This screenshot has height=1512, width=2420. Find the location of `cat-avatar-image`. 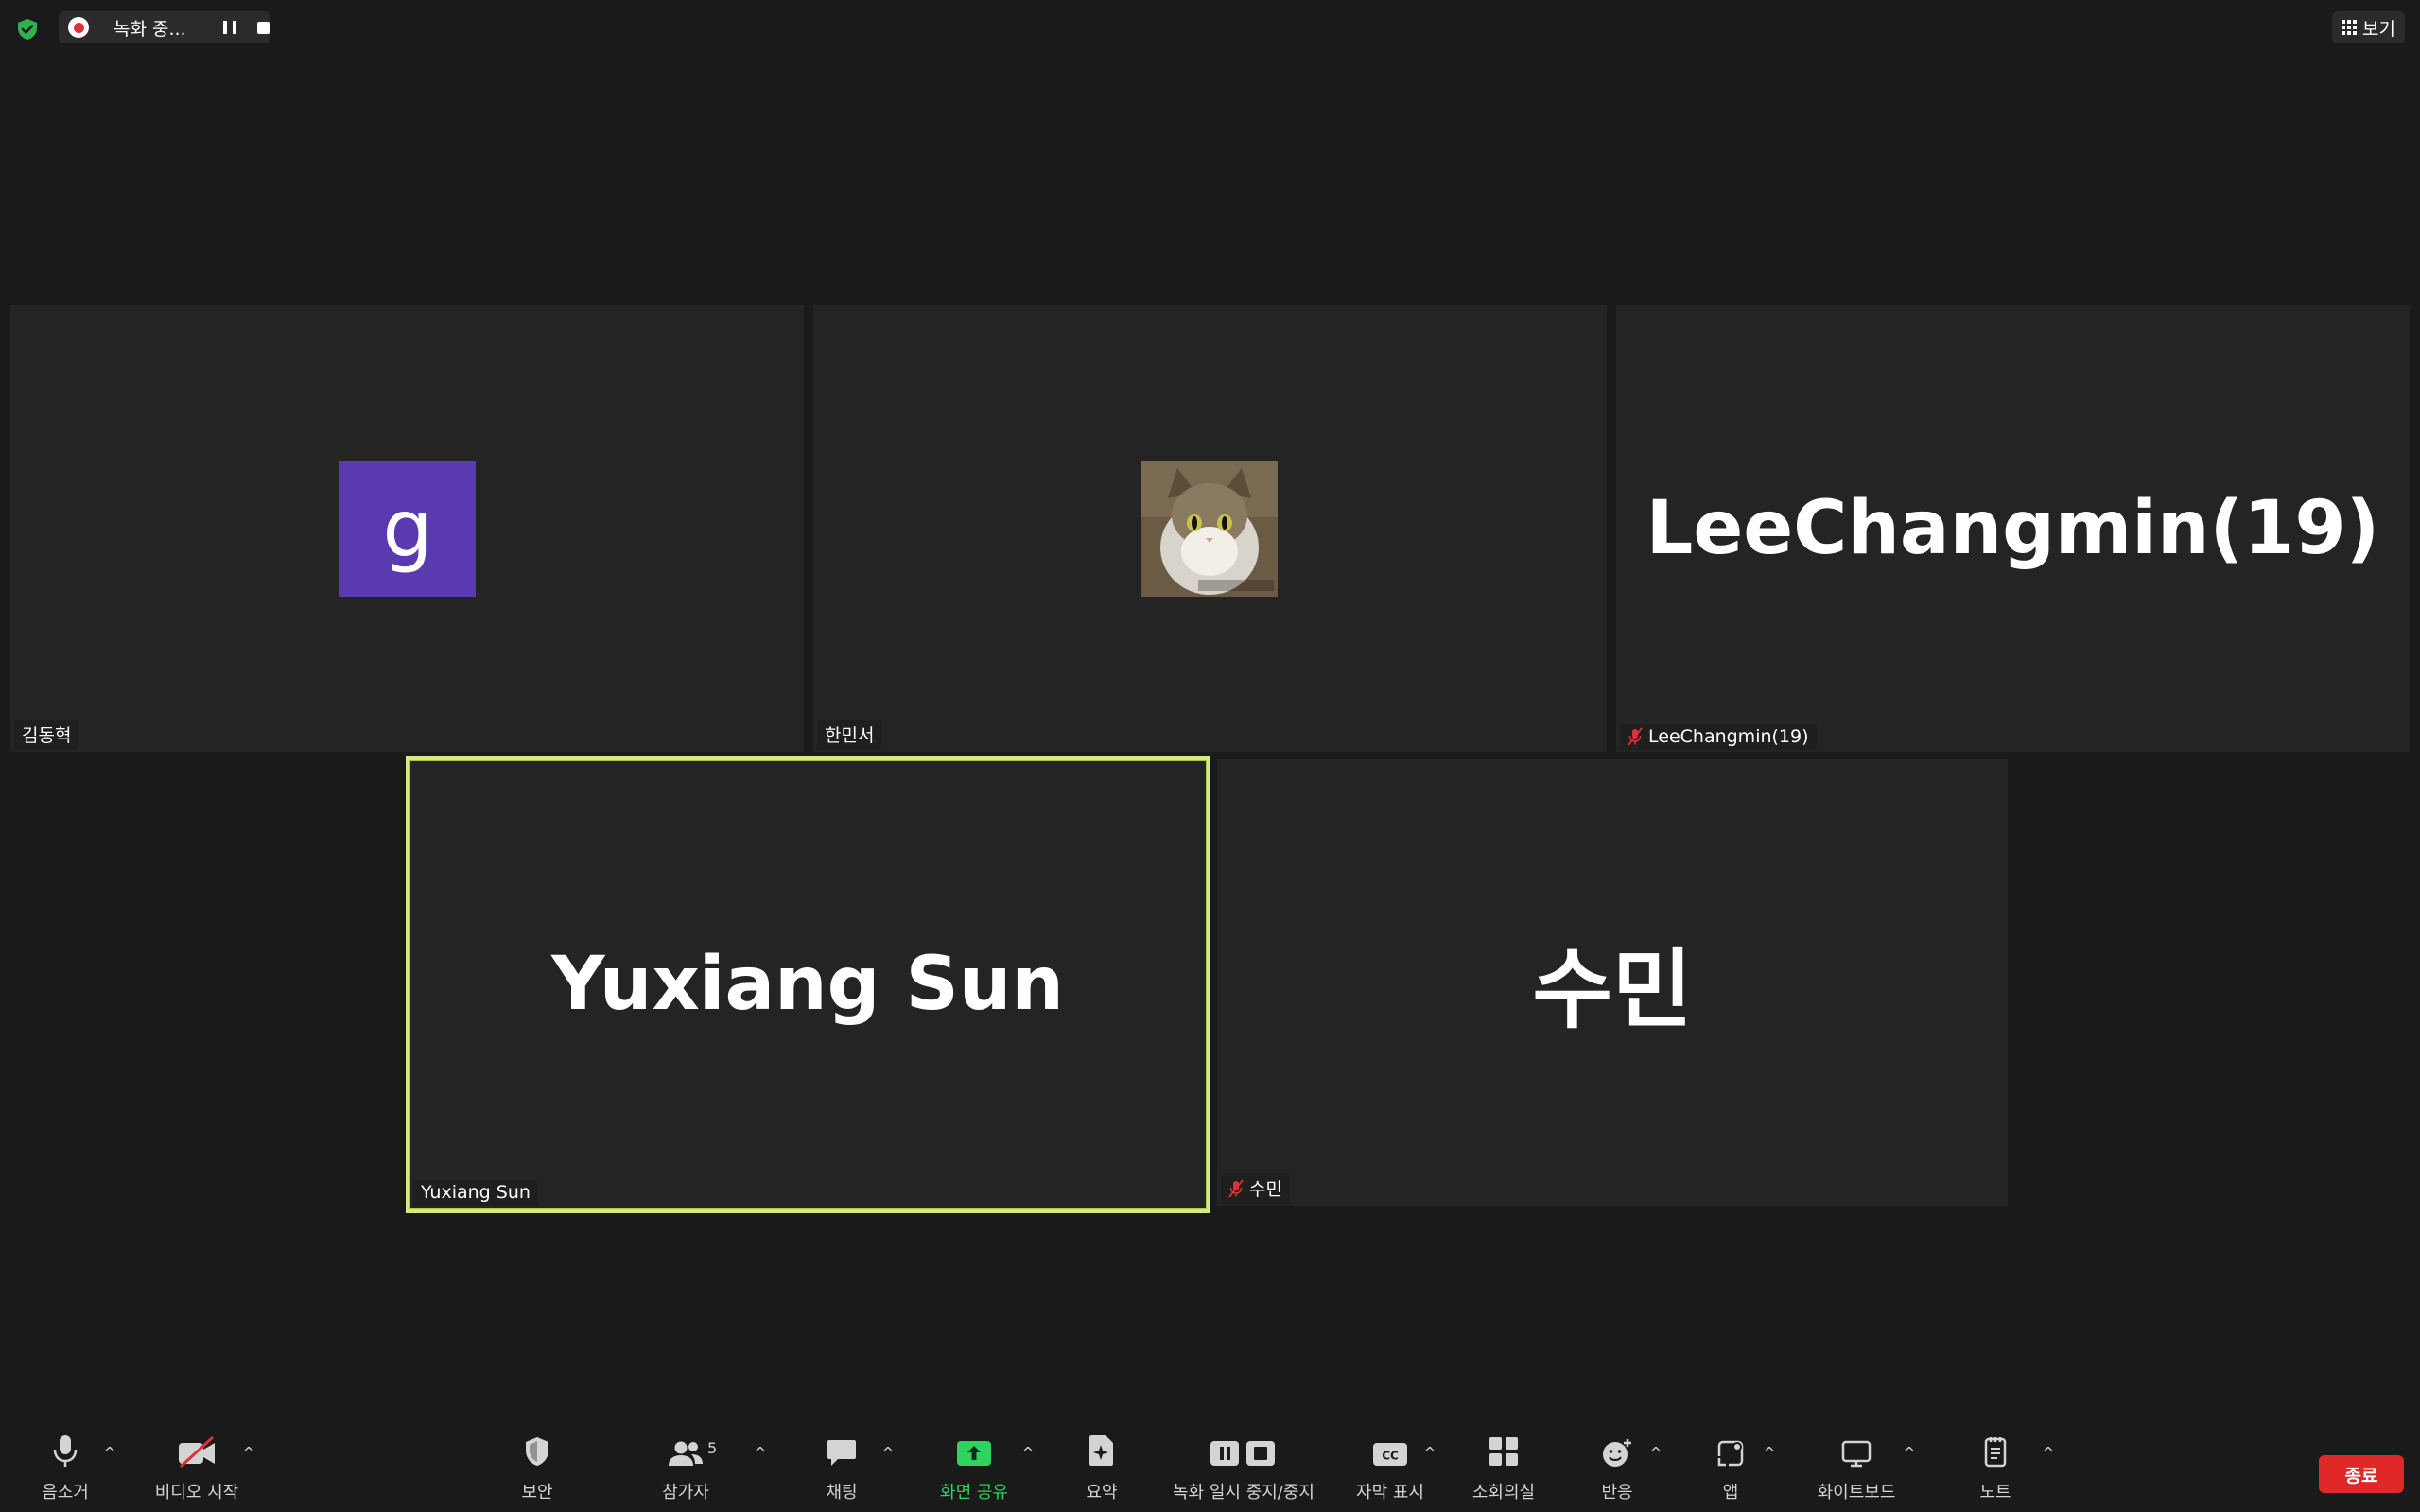

cat-avatar-image is located at coordinates (1209, 529).